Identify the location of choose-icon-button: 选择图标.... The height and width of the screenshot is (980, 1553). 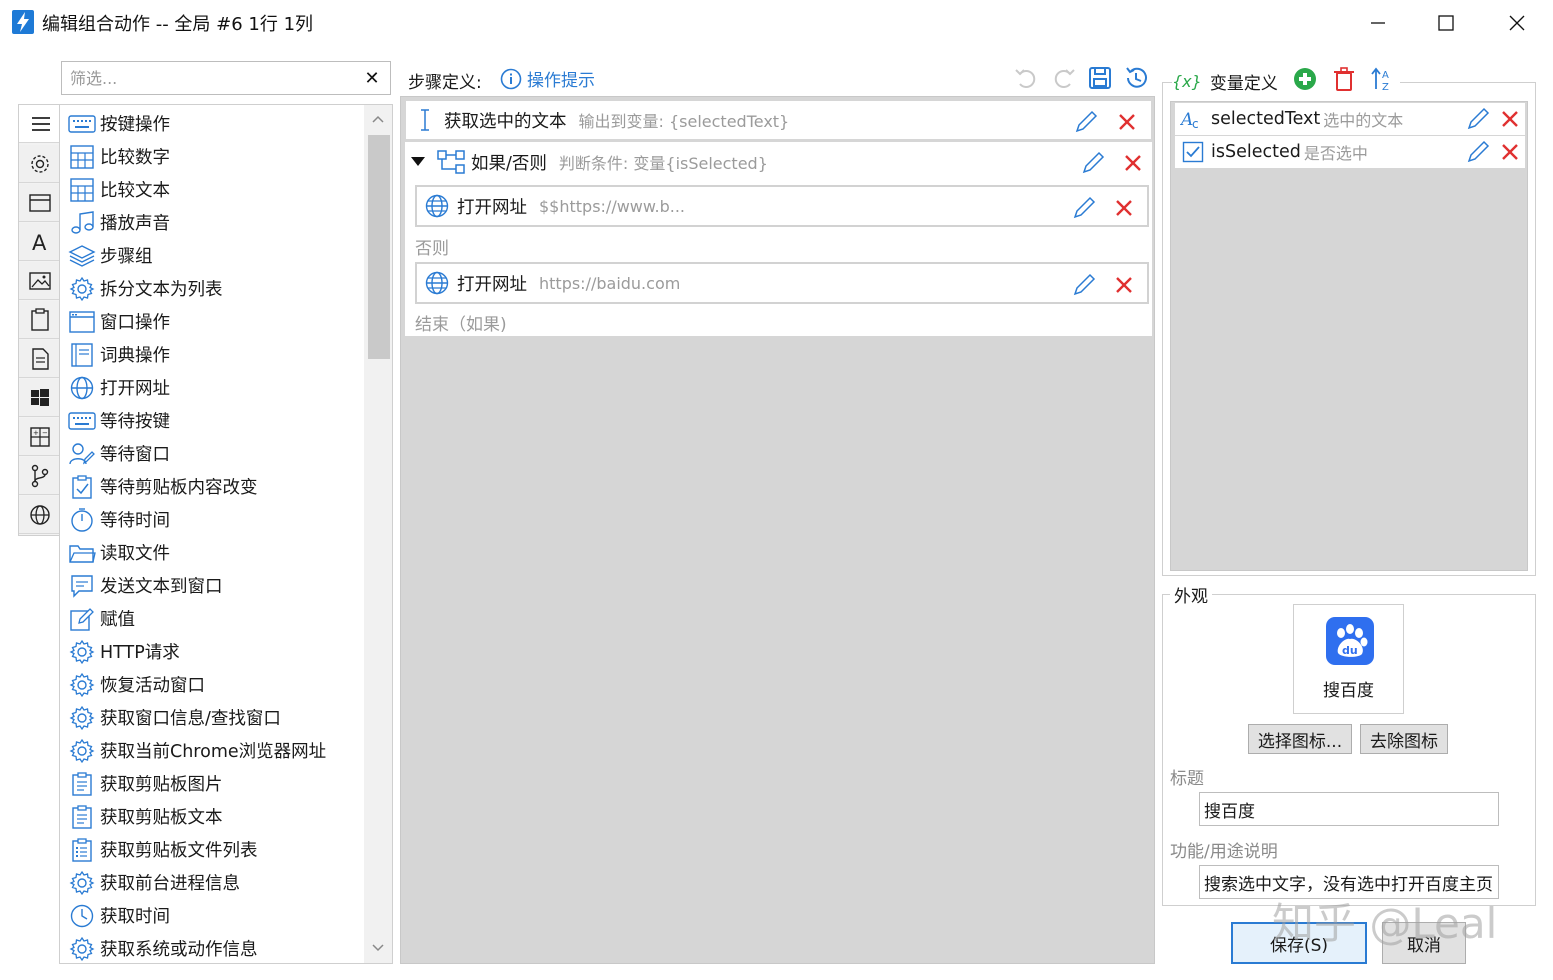
(1300, 739).